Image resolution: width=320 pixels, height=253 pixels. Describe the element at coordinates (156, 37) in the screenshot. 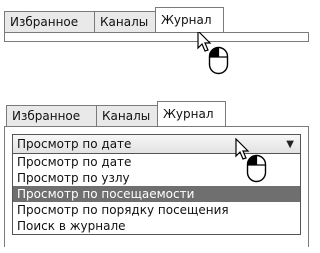

I see `tab-content-area` at that location.